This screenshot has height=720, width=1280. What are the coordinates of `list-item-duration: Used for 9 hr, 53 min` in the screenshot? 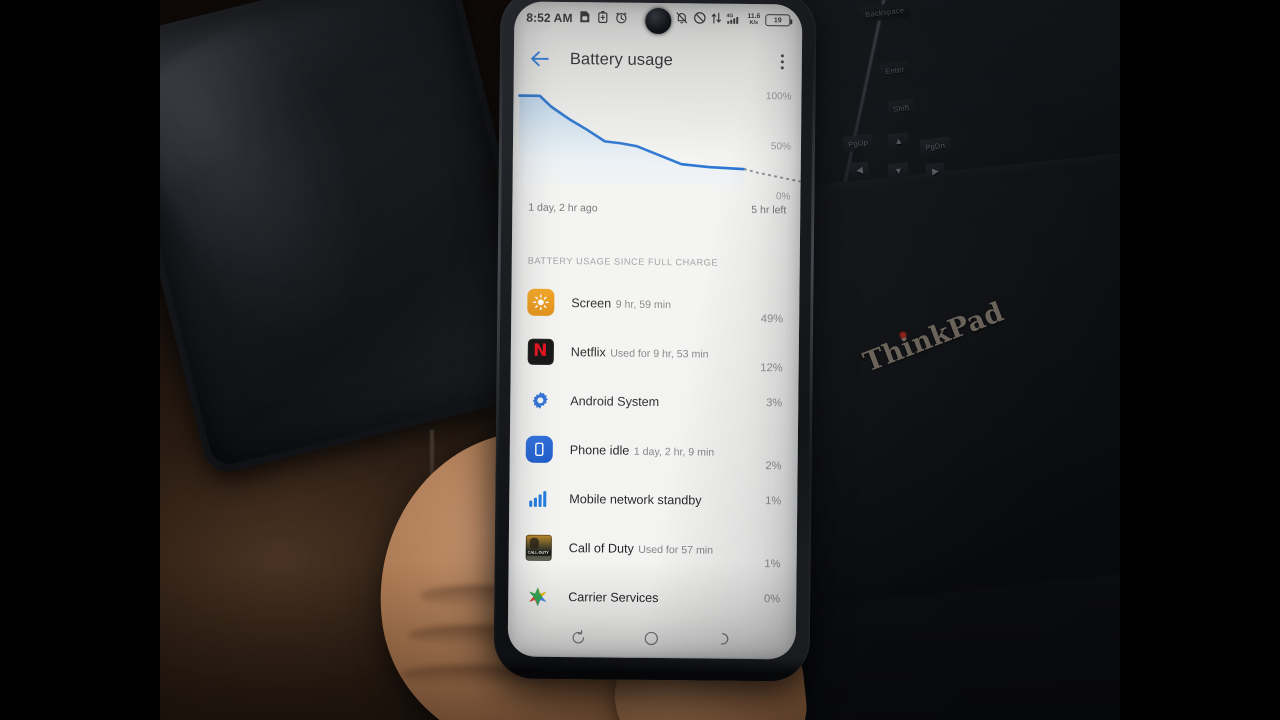 It's located at (659, 354).